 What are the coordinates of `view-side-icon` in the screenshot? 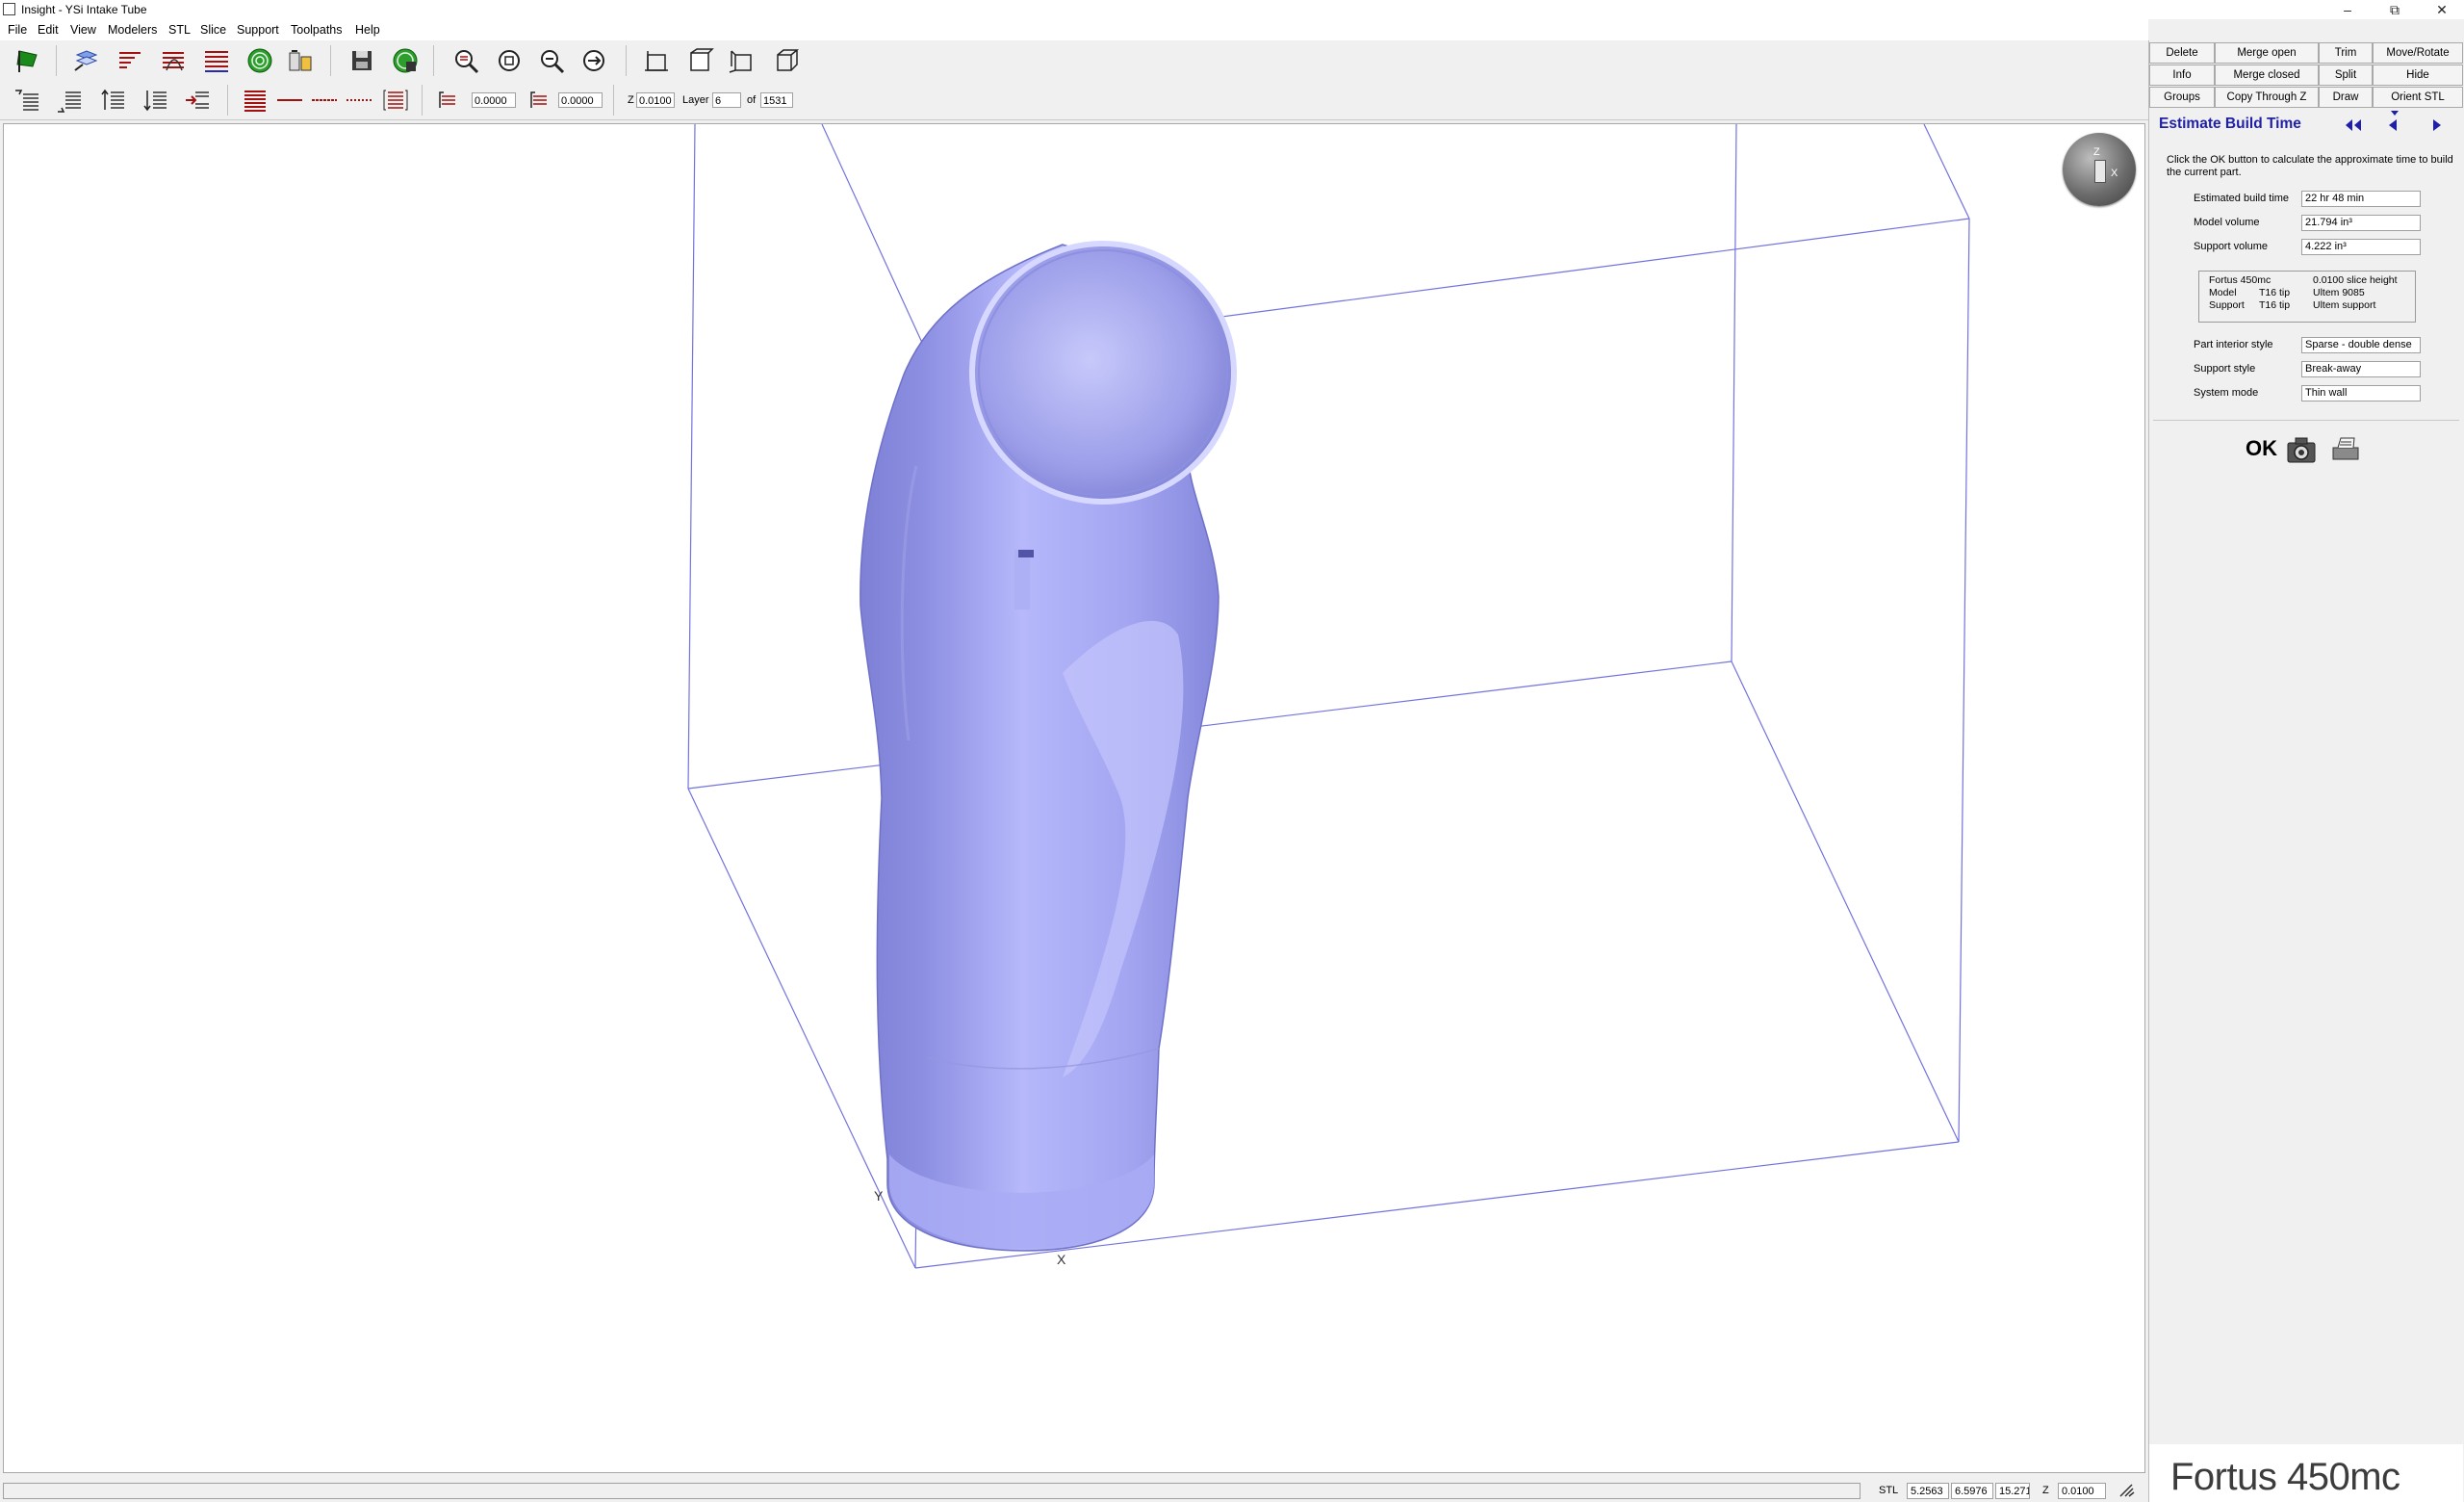 It's located at (742, 60).